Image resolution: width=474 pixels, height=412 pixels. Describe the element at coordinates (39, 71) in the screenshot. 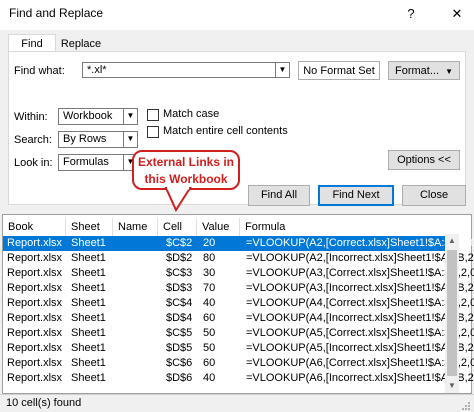

I see `find-what-label: Find what:` at that location.